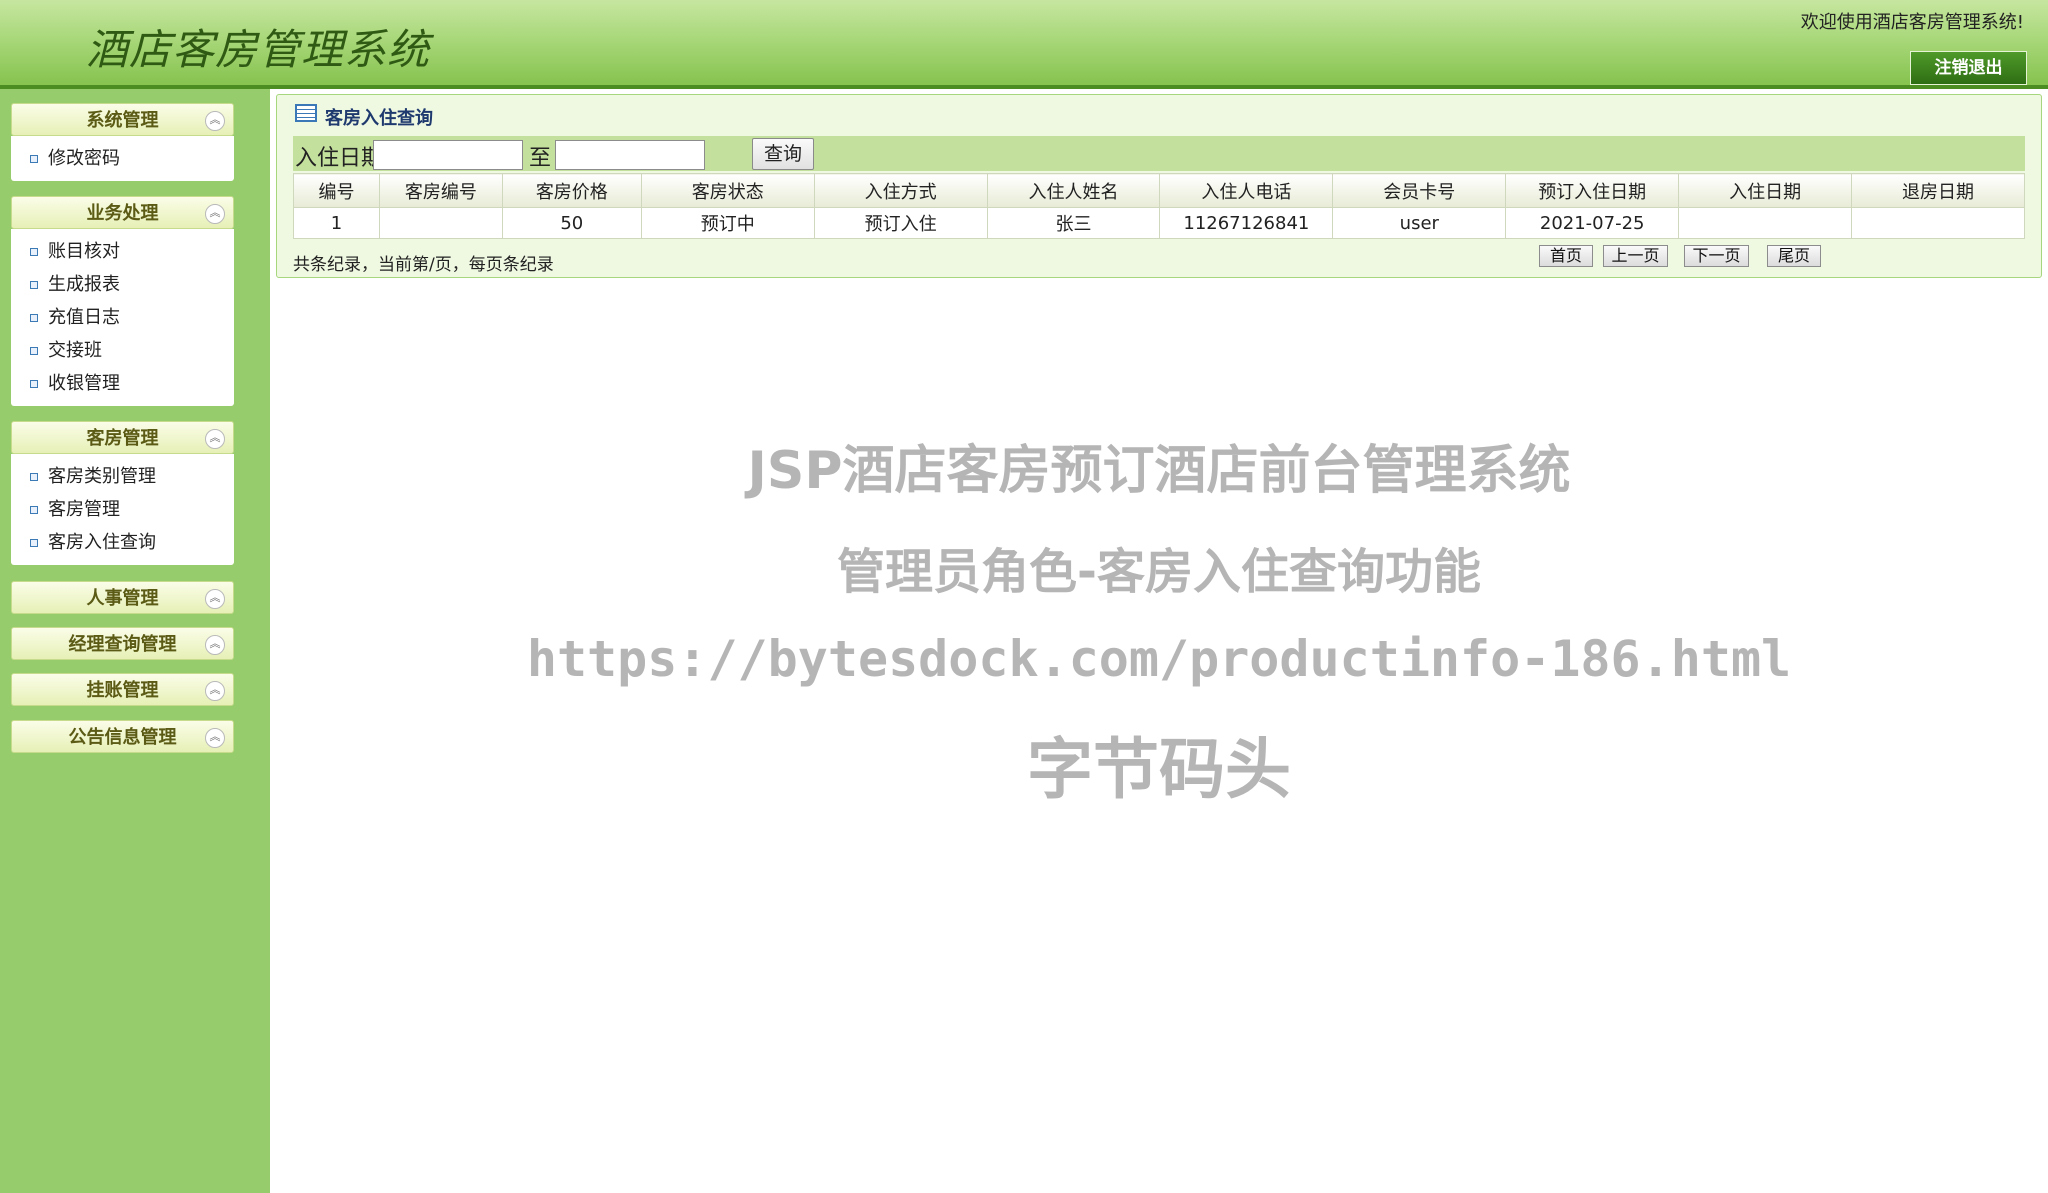  Describe the element at coordinates (1968, 68) in the screenshot. I see `logout-button: 注销退出` at that location.